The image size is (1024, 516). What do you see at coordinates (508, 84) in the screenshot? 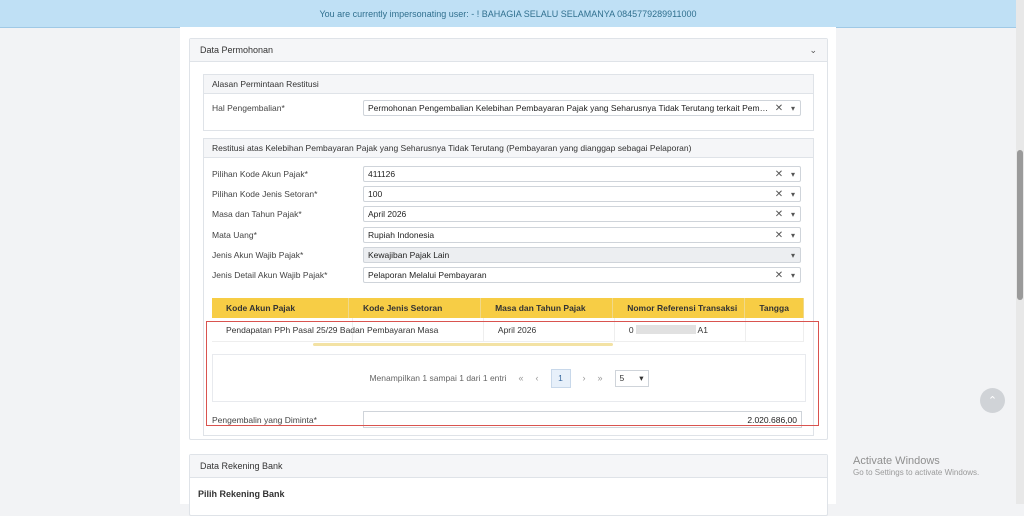
I see `section-title: Alasan Permintaan Restitusi` at bounding box center [508, 84].